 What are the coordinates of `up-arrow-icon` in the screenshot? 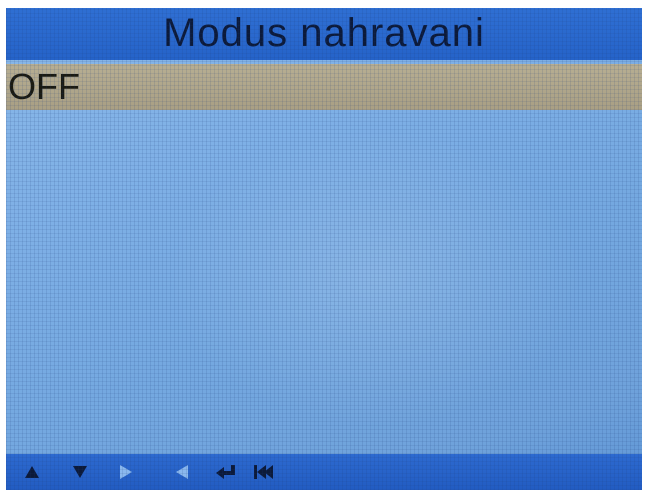 It's located at (32, 472).